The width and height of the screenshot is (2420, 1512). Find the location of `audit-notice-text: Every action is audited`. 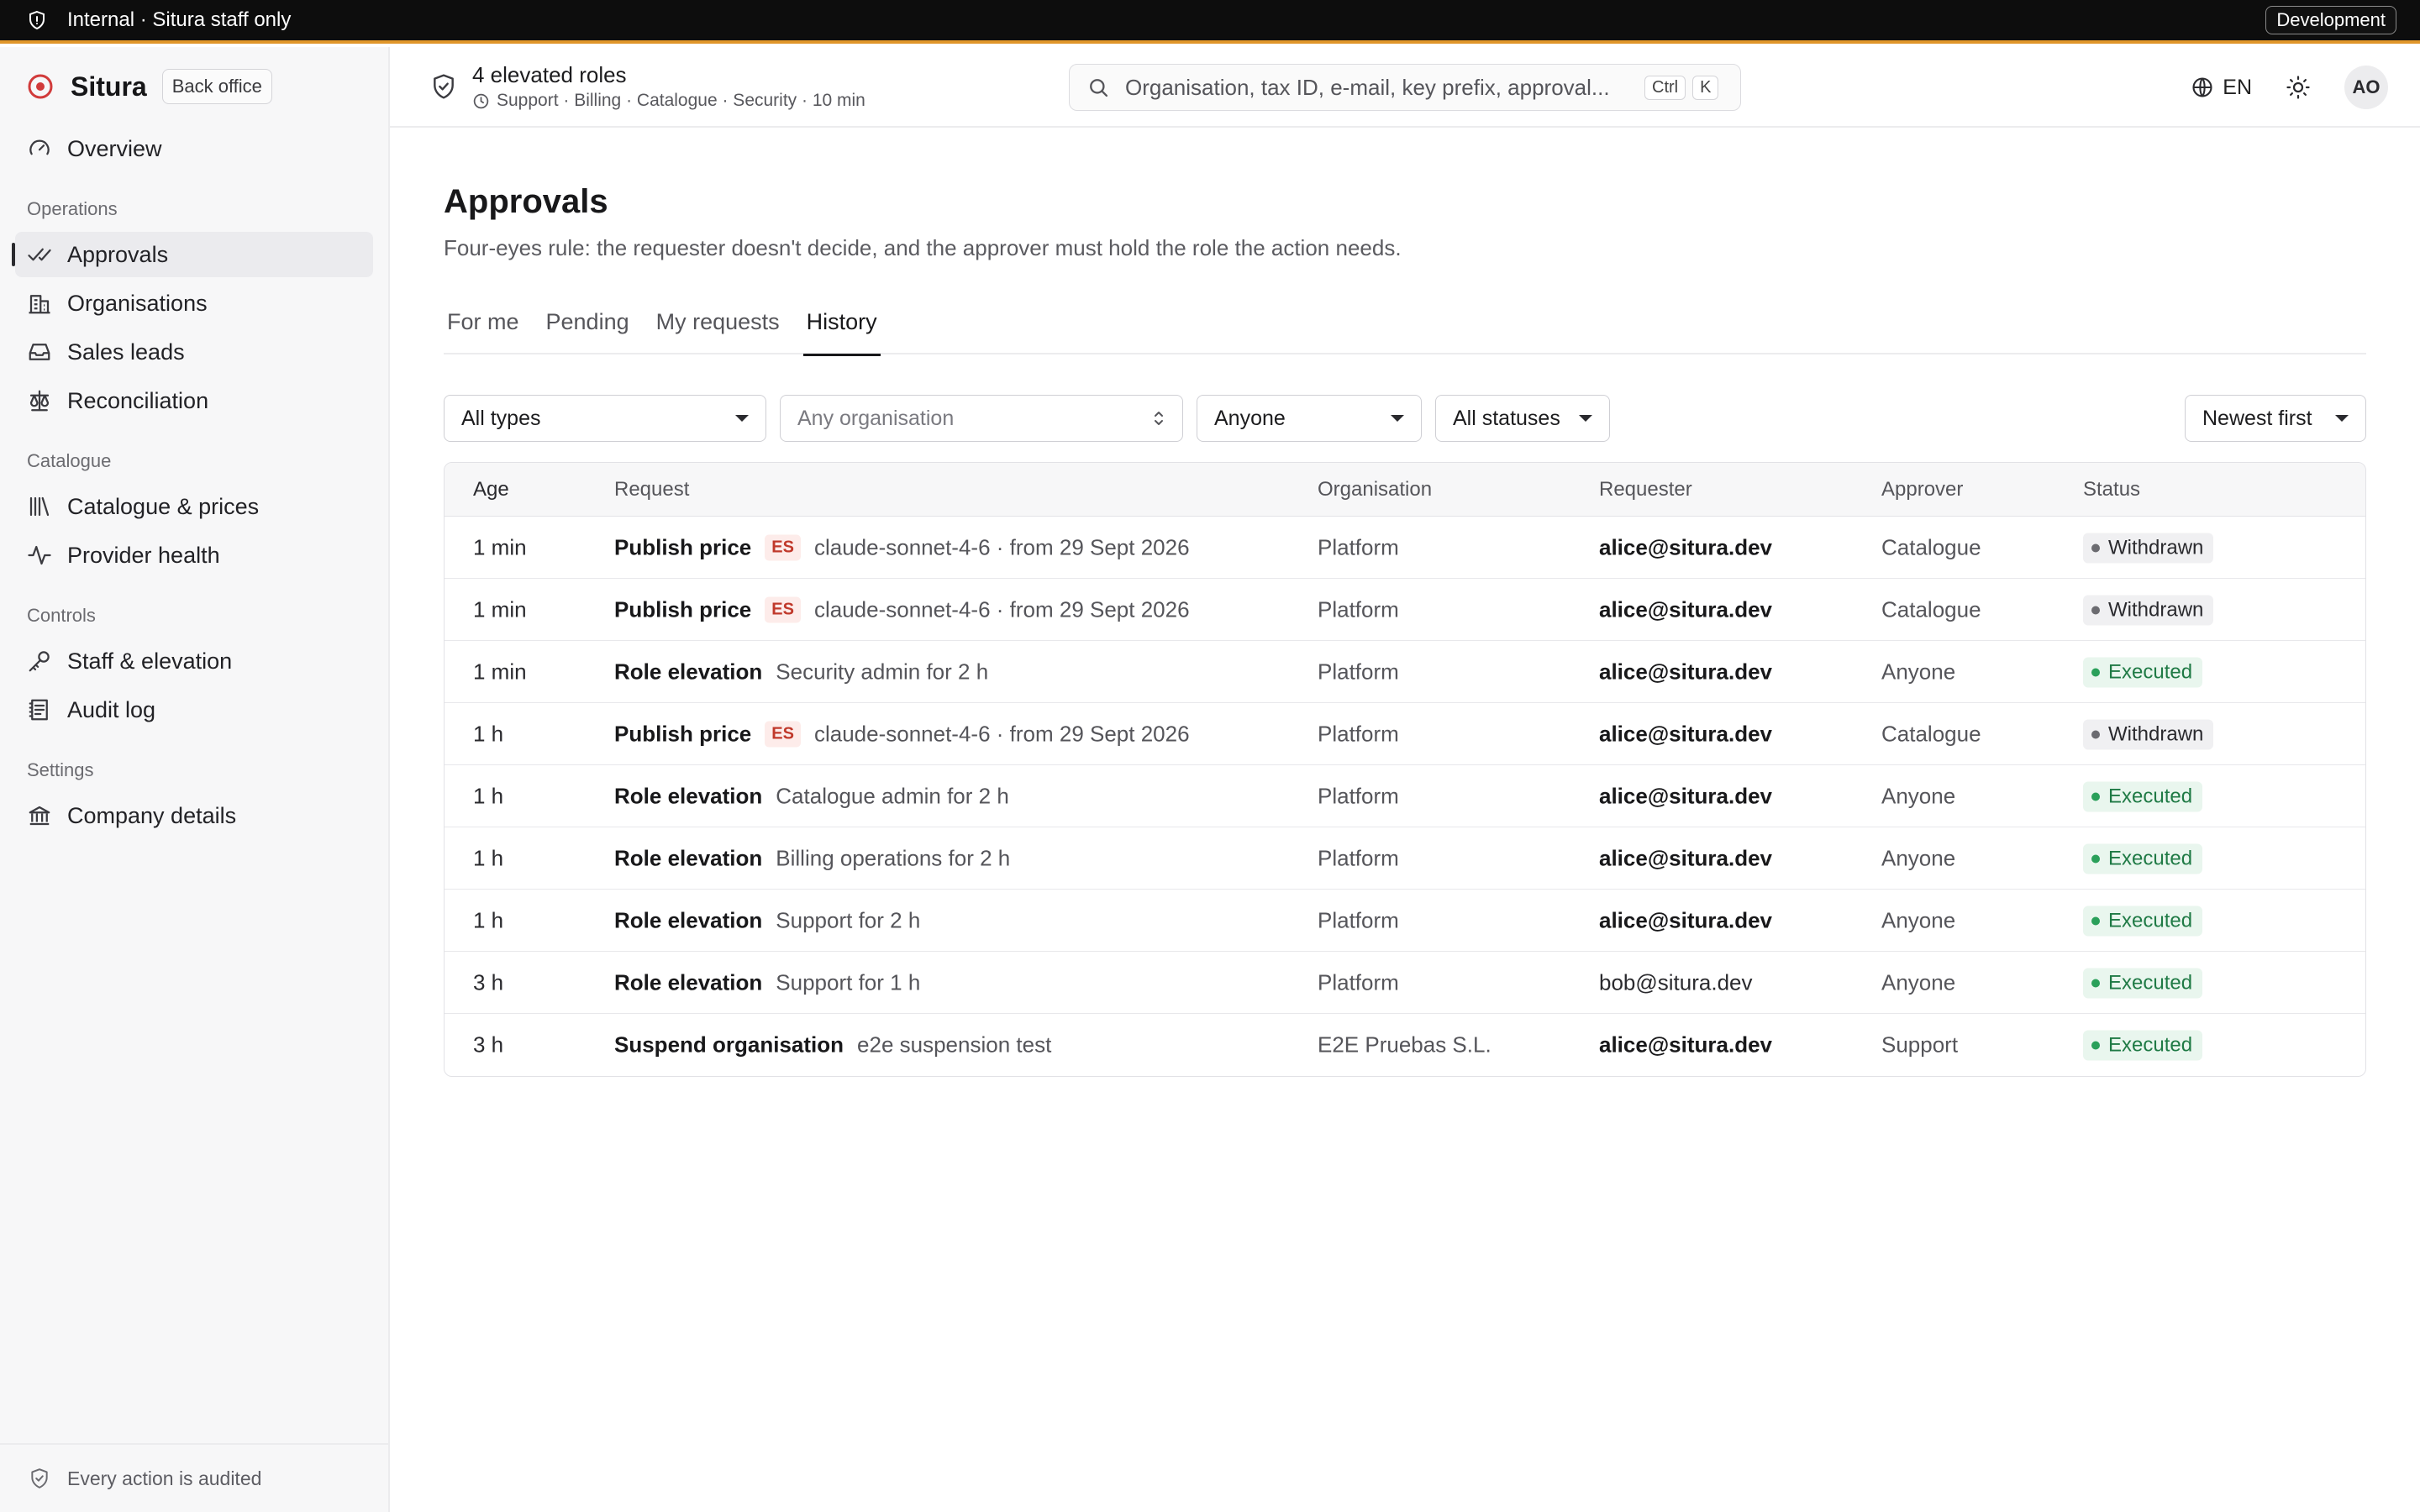

audit-notice-text: Every action is audited is located at coordinates (165, 1478).